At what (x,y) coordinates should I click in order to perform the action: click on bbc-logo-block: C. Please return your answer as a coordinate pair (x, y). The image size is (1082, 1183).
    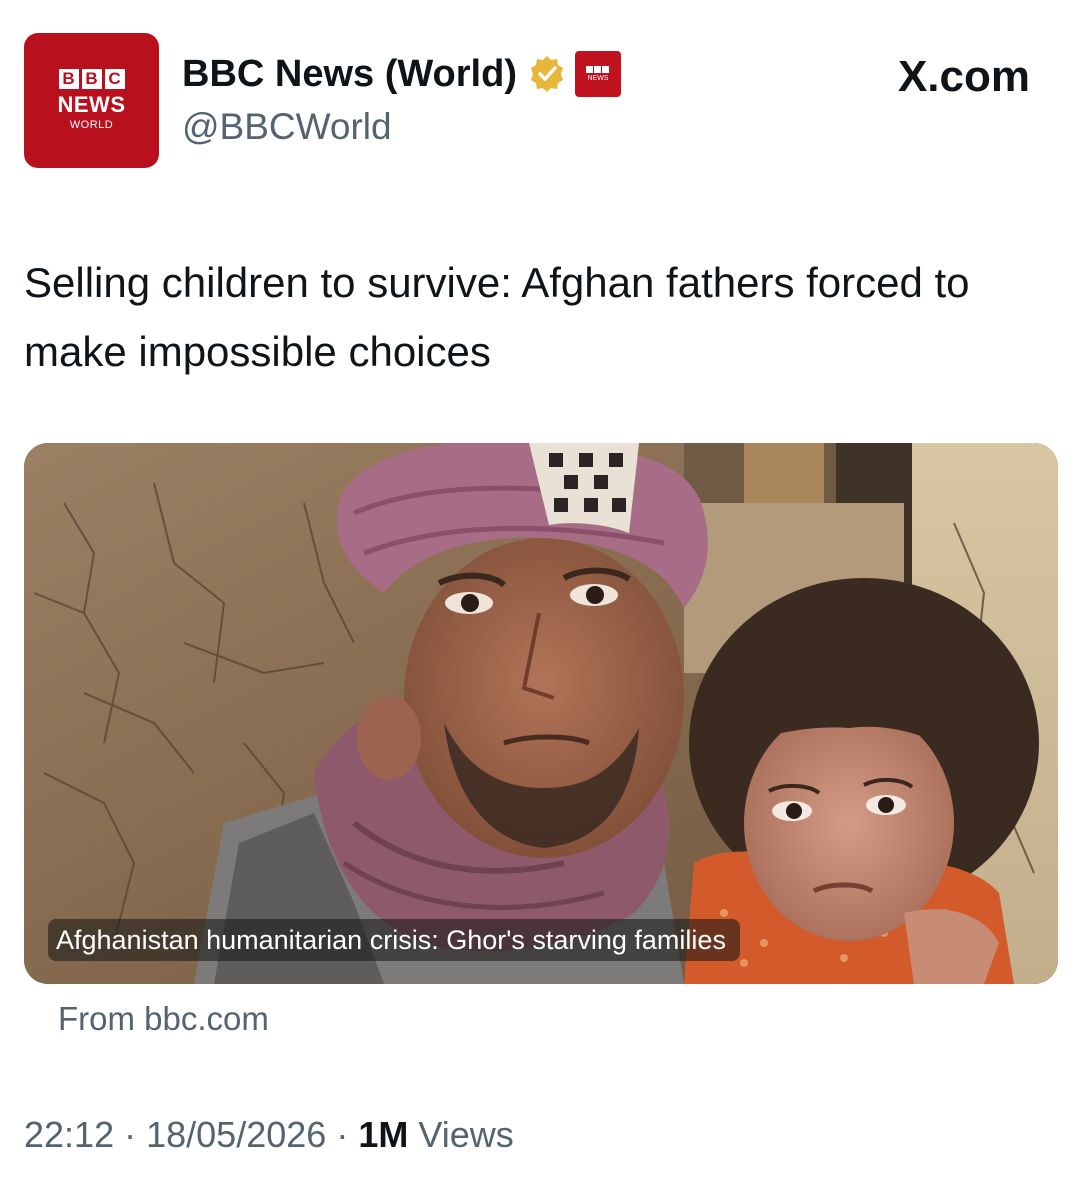
    Looking at the image, I should click on (114, 78).